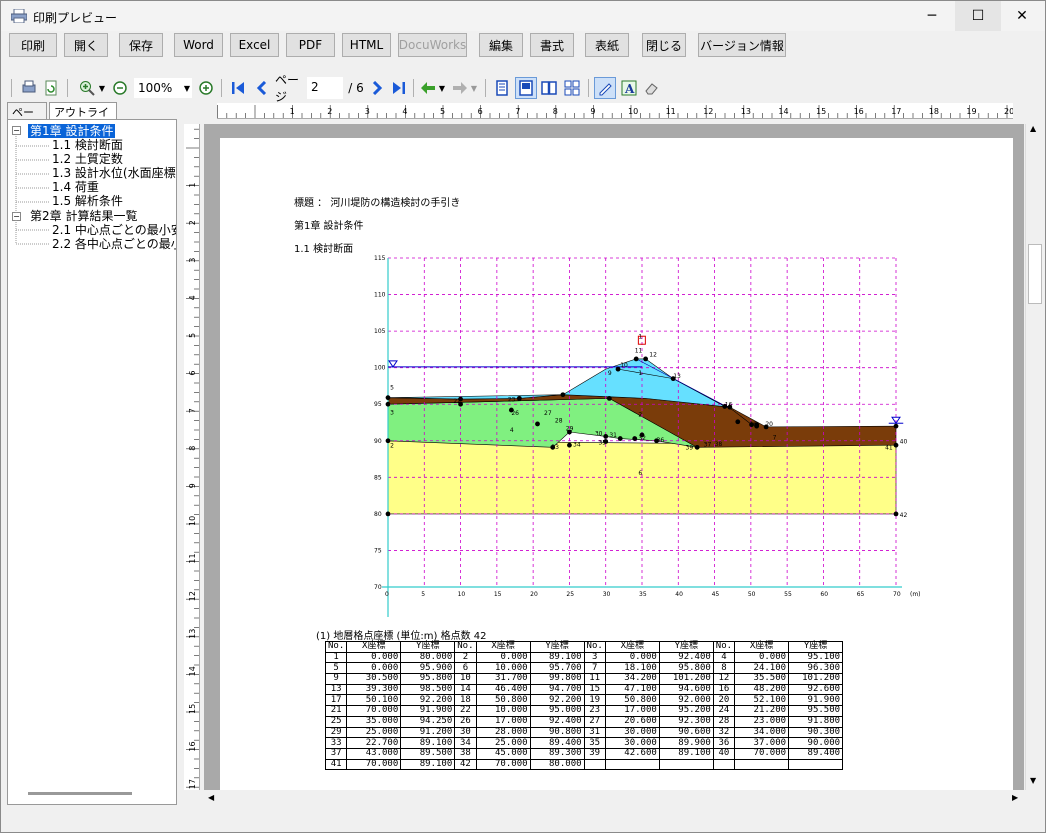 This screenshot has width=1046, height=833. What do you see at coordinates (769, 424) in the screenshot?
I see `node-label: 20` at bounding box center [769, 424].